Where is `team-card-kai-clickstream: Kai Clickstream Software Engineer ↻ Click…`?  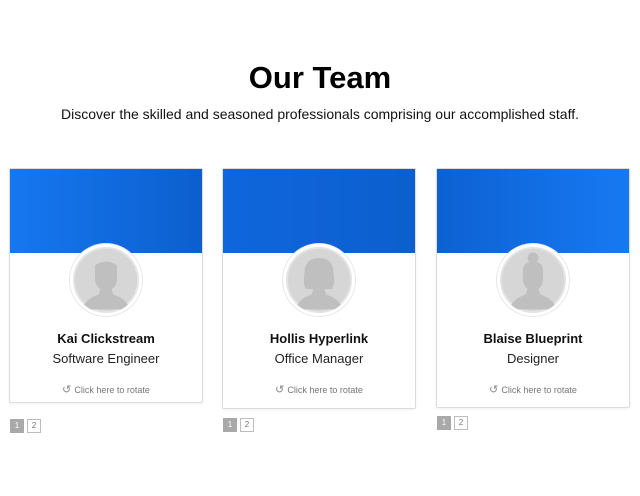
team-card-kai-clickstream: Kai Clickstream Software Engineer ↻ Click… is located at coordinates (106, 285).